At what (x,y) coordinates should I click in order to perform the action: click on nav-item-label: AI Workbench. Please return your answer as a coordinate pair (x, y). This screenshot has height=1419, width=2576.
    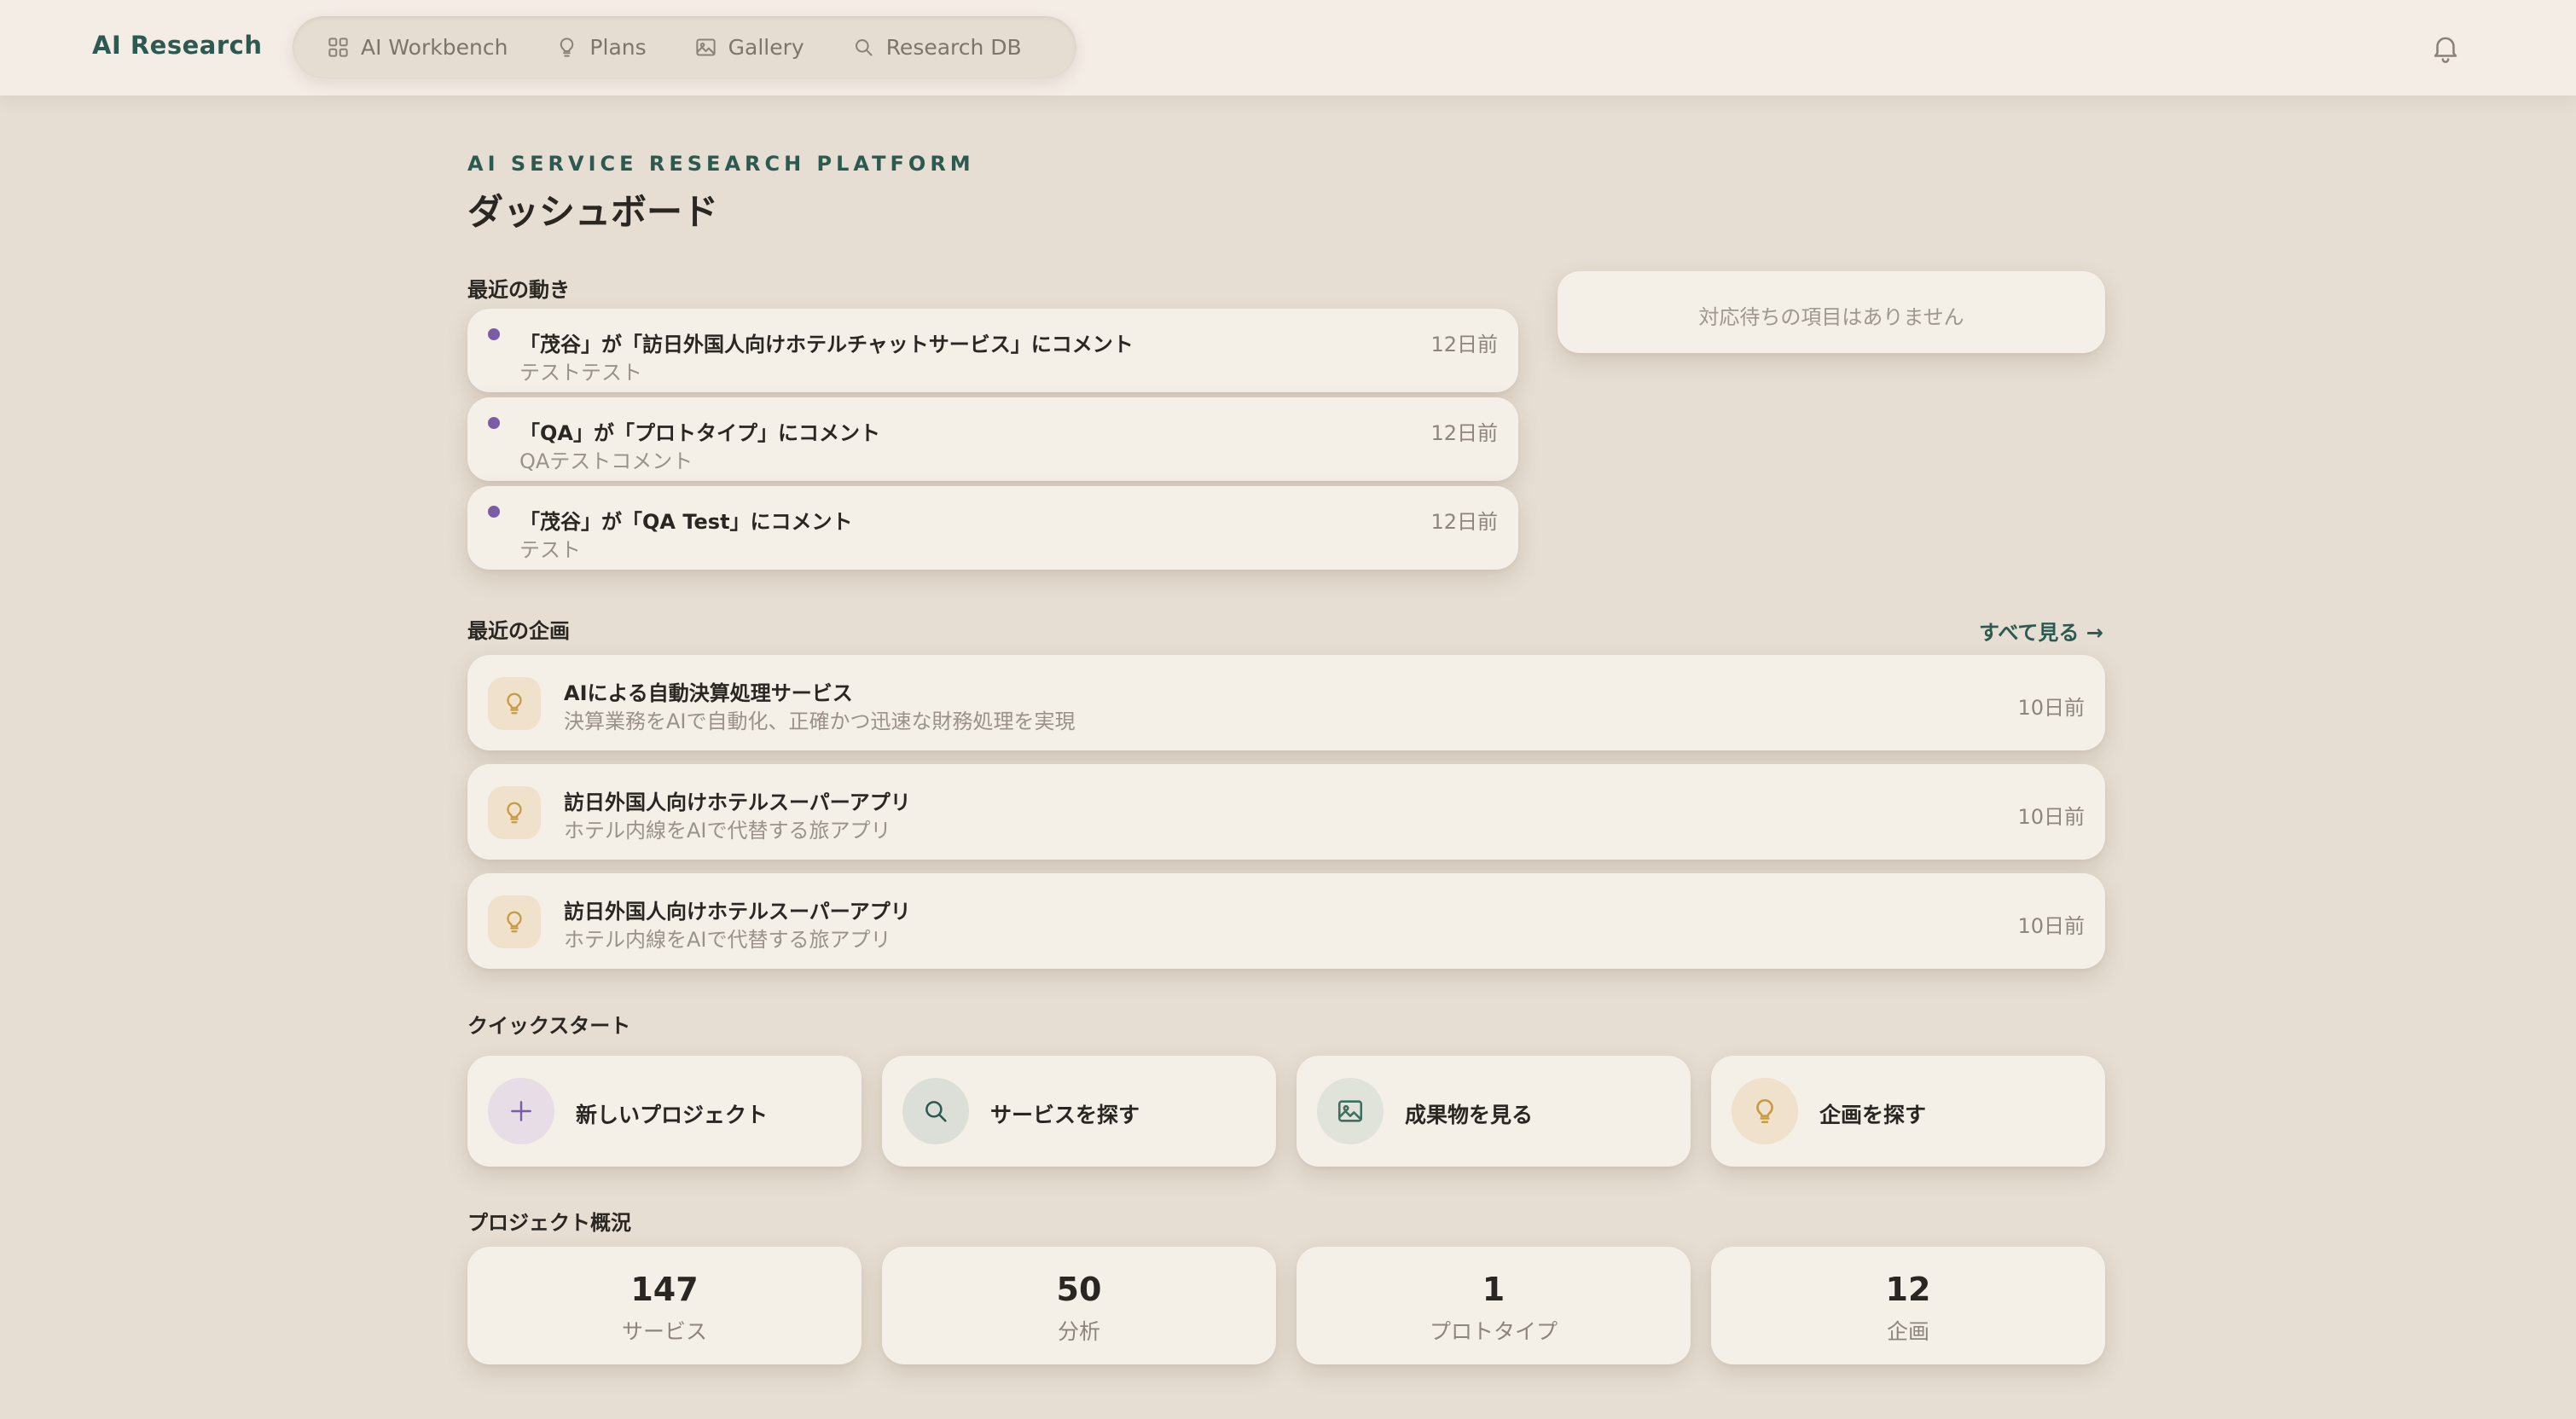
    Looking at the image, I should click on (434, 48).